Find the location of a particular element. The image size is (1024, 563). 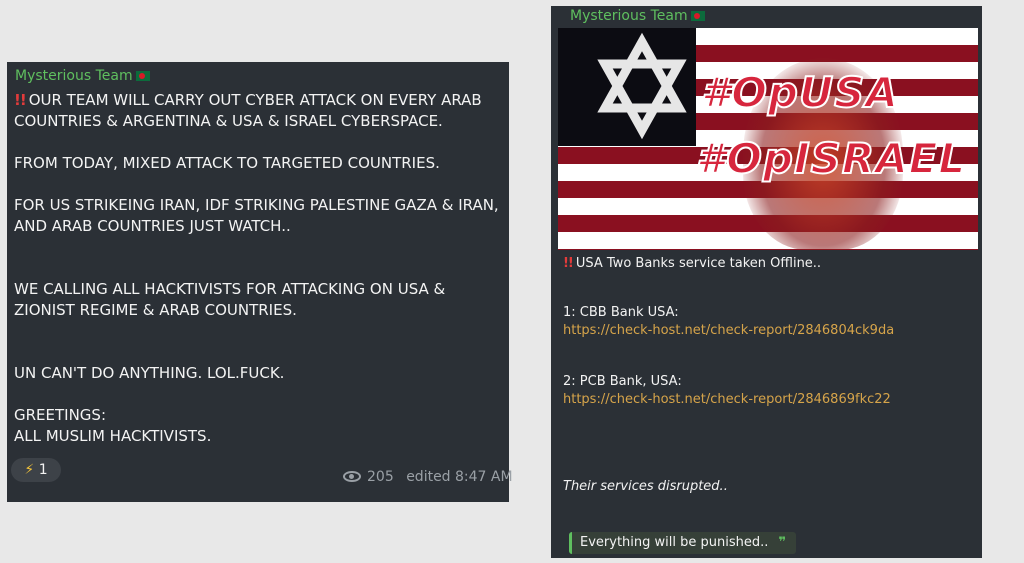

reaction-count: 1 is located at coordinates (43, 470).